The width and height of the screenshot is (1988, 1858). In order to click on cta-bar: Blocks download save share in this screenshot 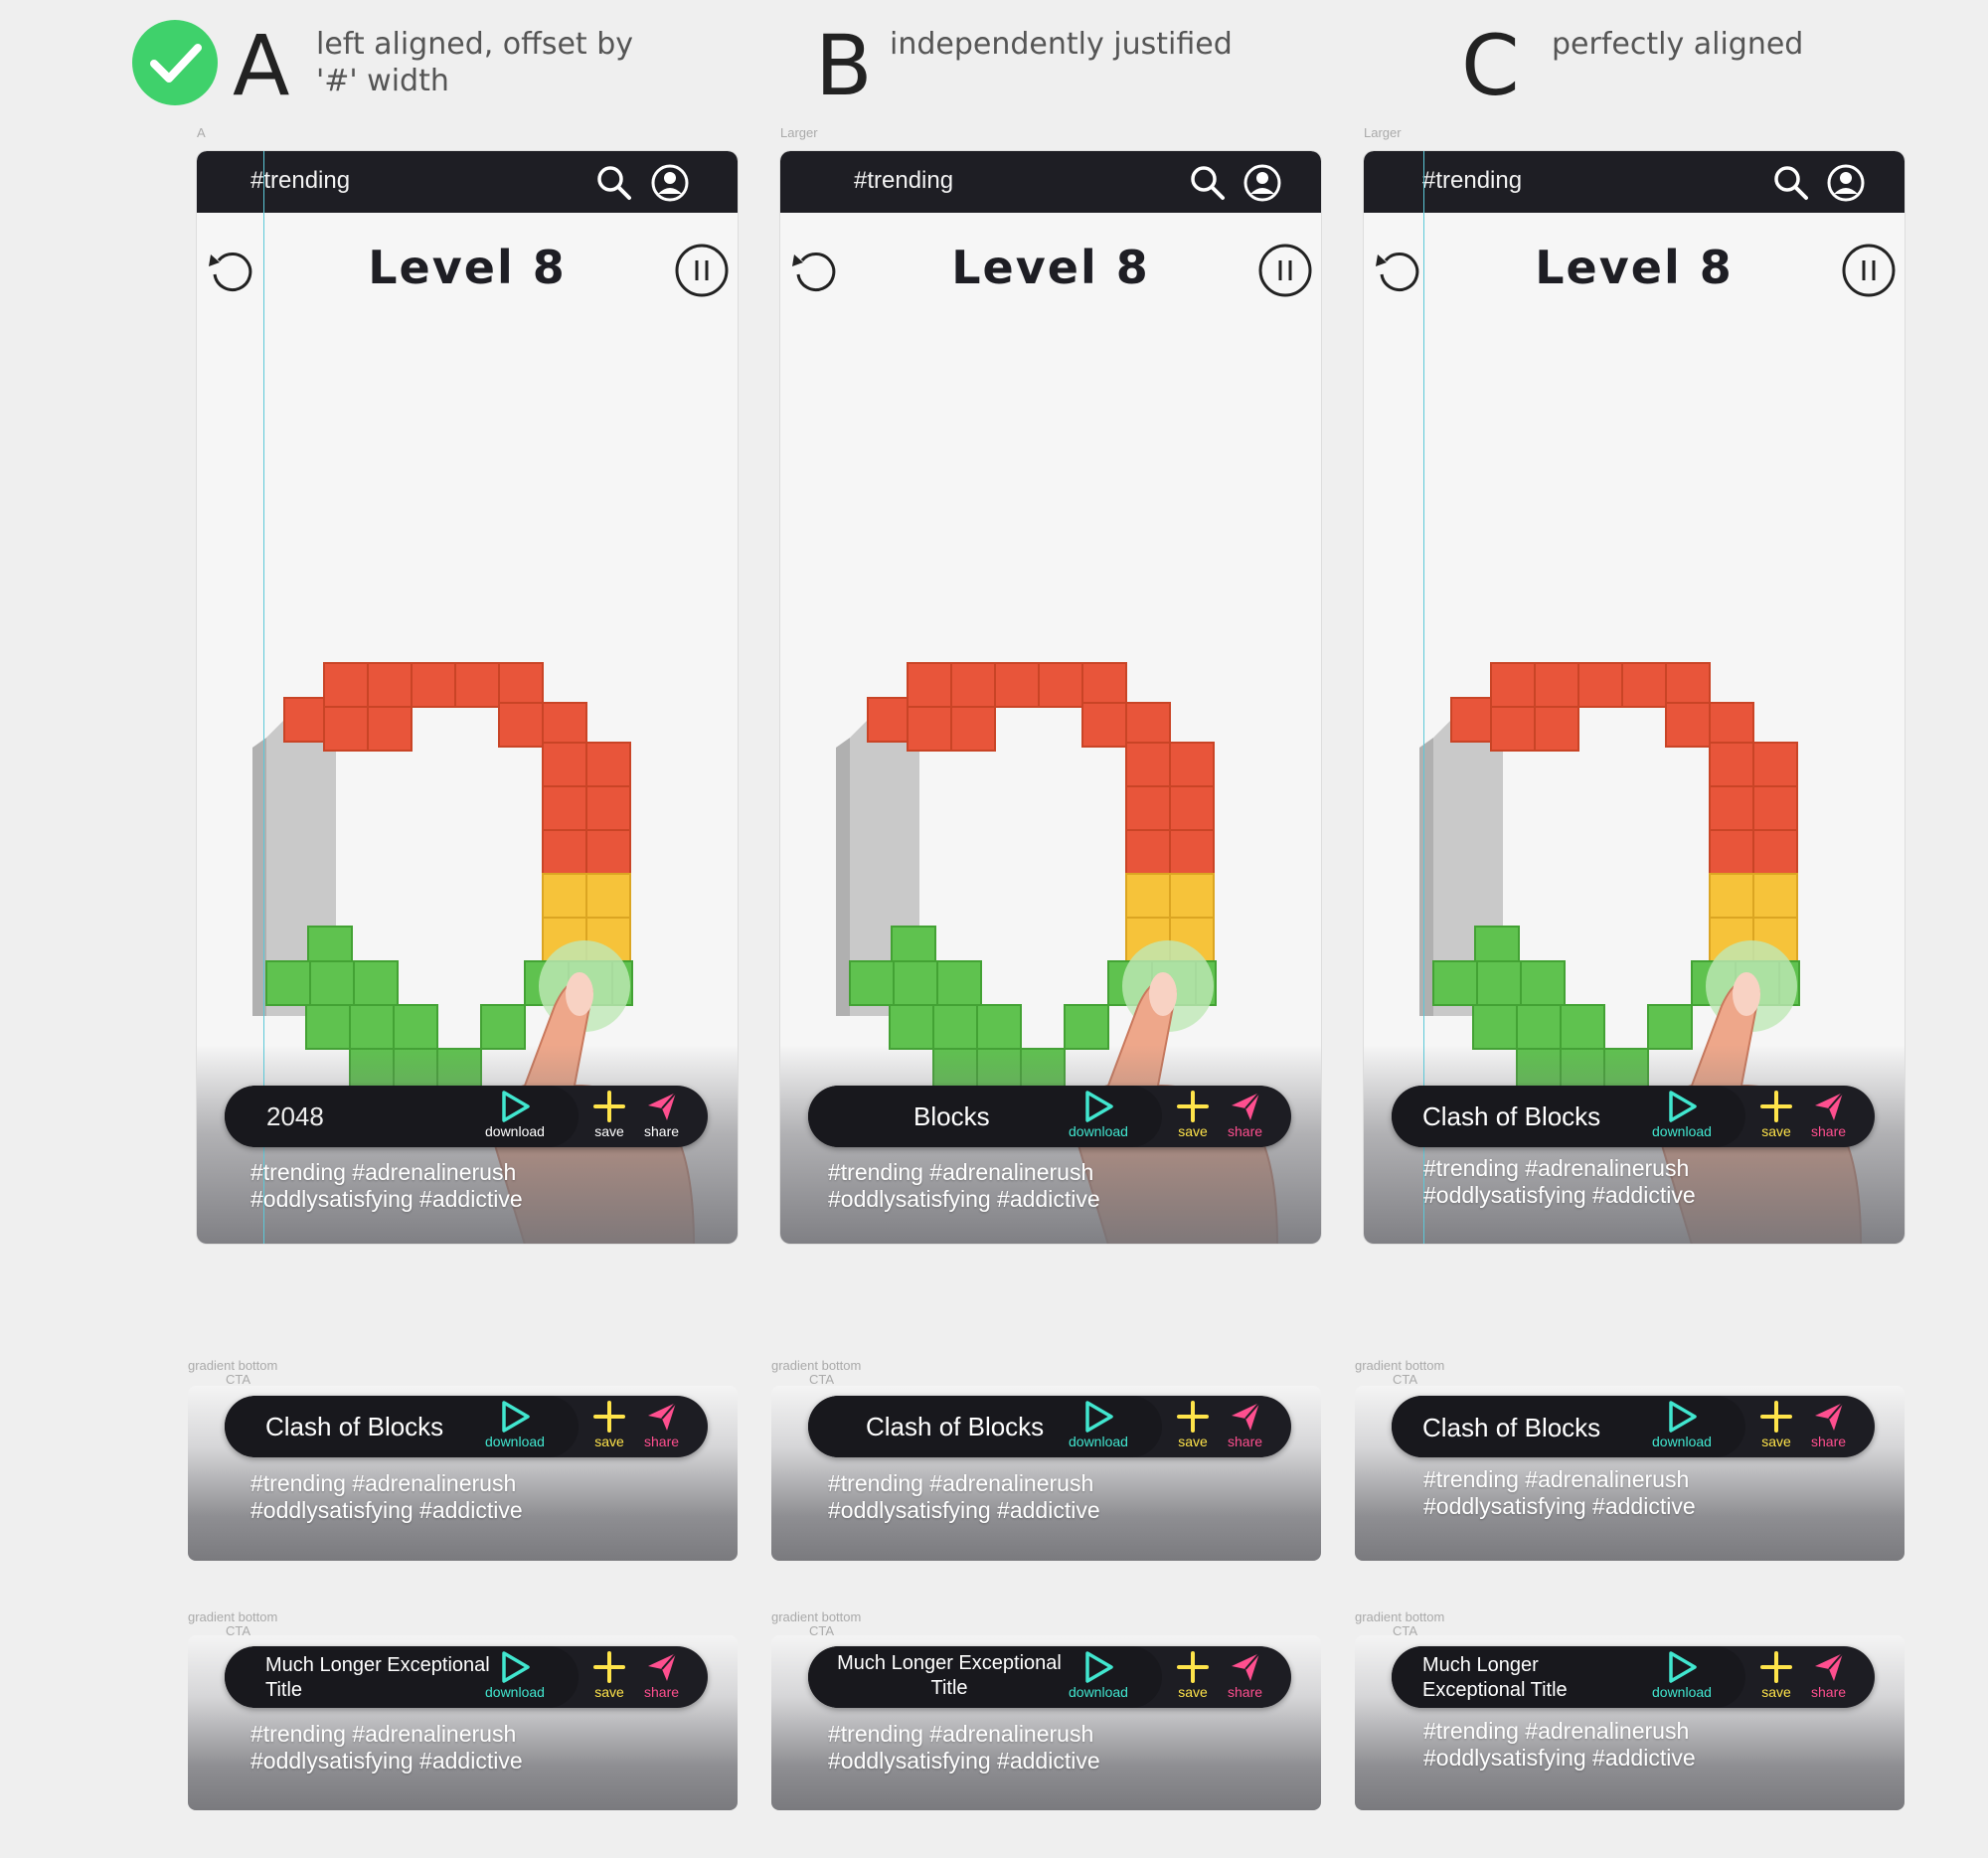, I will do `click(1049, 1116)`.